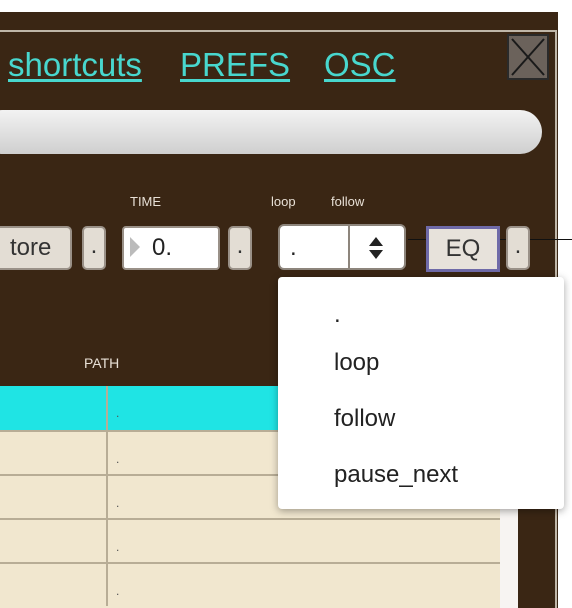  Describe the element at coordinates (396, 475) in the screenshot. I see `menu-item-pause-next: pause_next` at that location.